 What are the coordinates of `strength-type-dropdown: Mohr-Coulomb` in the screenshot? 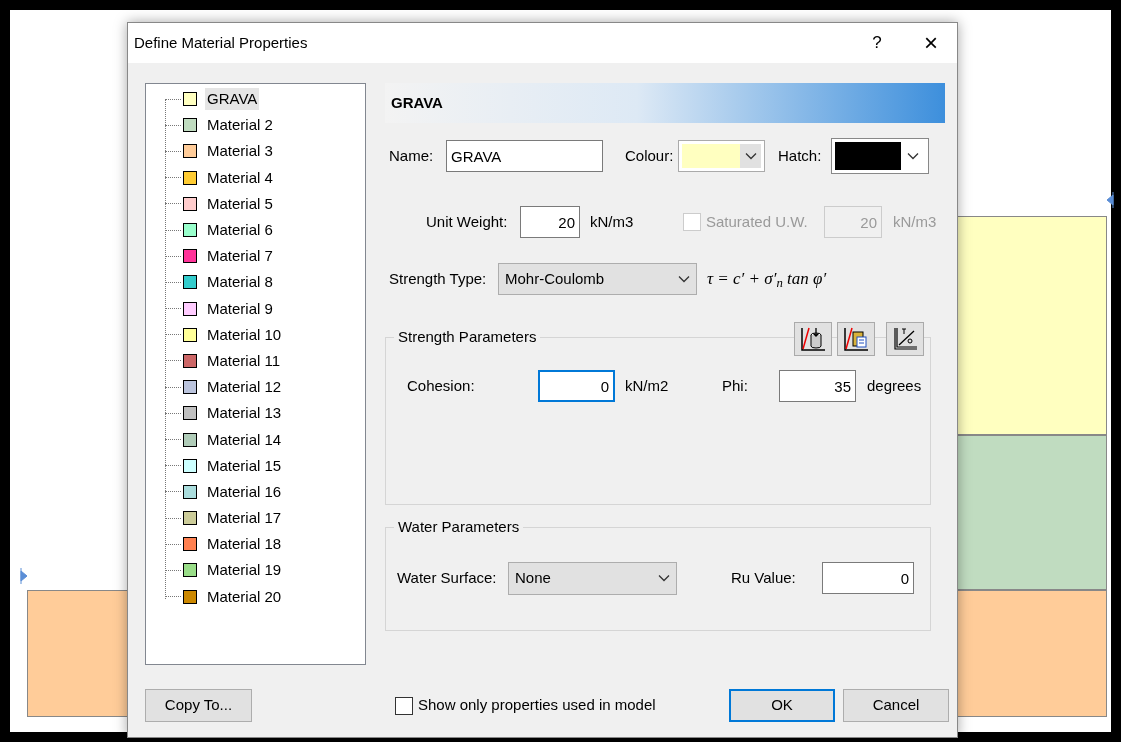 It's located at (597, 279).